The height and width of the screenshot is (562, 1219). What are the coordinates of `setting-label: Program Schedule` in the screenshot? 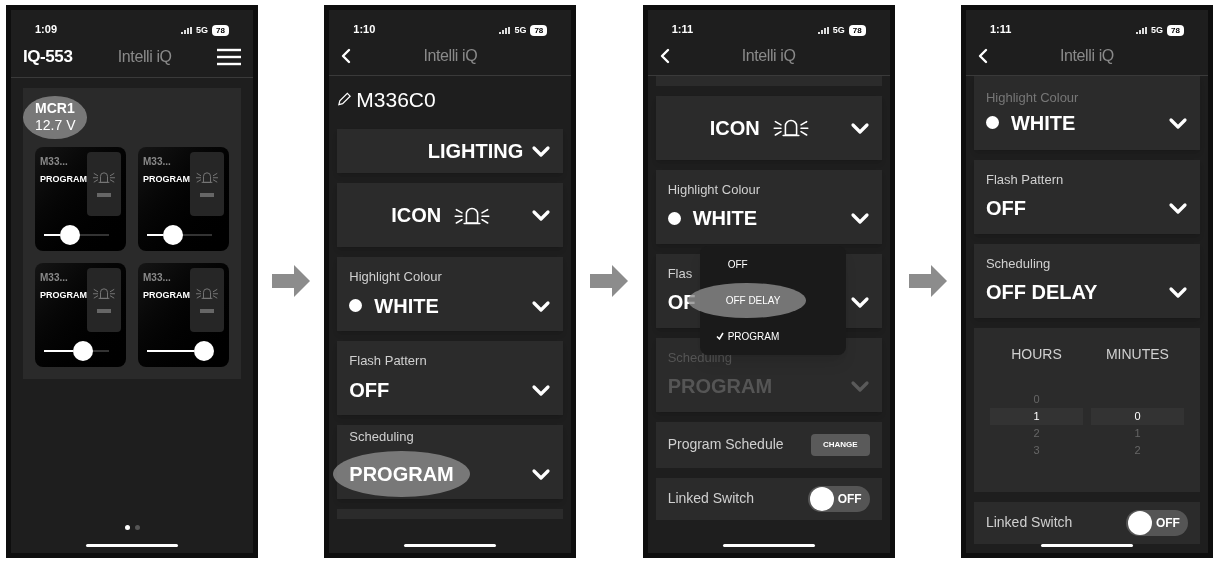 It's located at (725, 444).